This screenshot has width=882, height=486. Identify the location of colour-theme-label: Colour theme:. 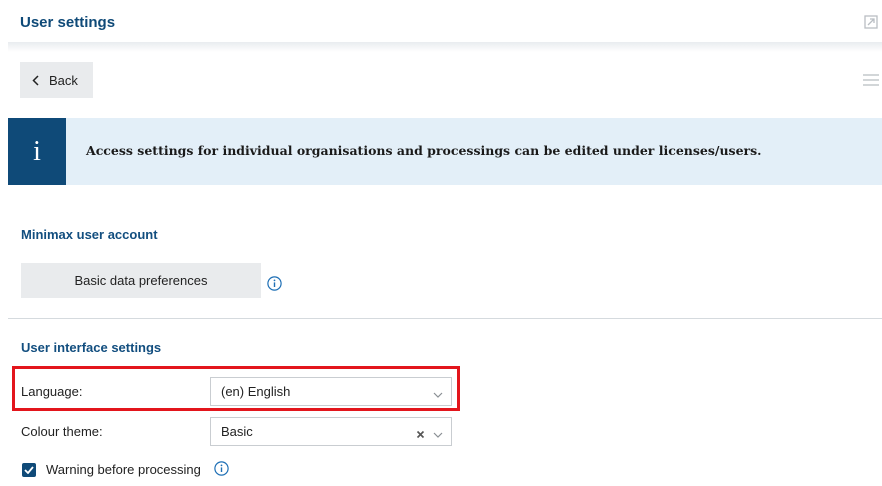
(62, 431).